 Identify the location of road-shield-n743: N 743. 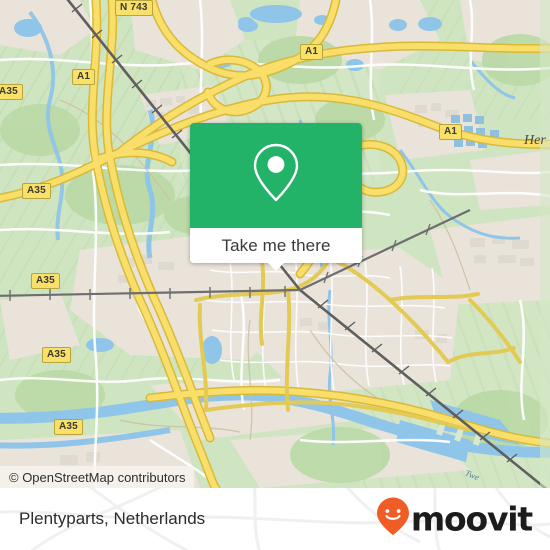
(134, 8).